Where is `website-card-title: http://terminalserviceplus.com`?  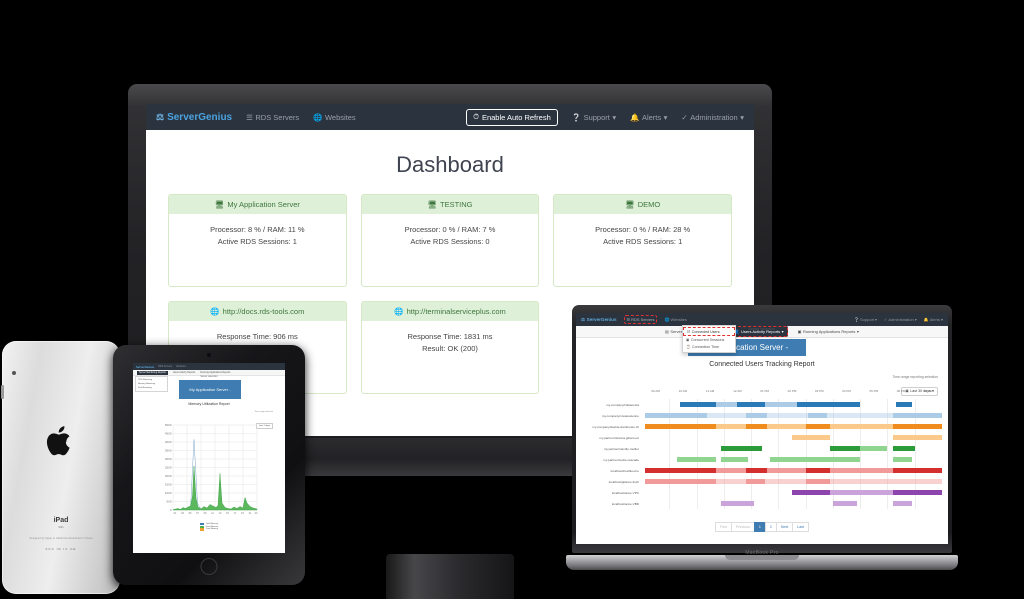 website-card-title: http://terminalserviceplus.com is located at coordinates (456, 311).